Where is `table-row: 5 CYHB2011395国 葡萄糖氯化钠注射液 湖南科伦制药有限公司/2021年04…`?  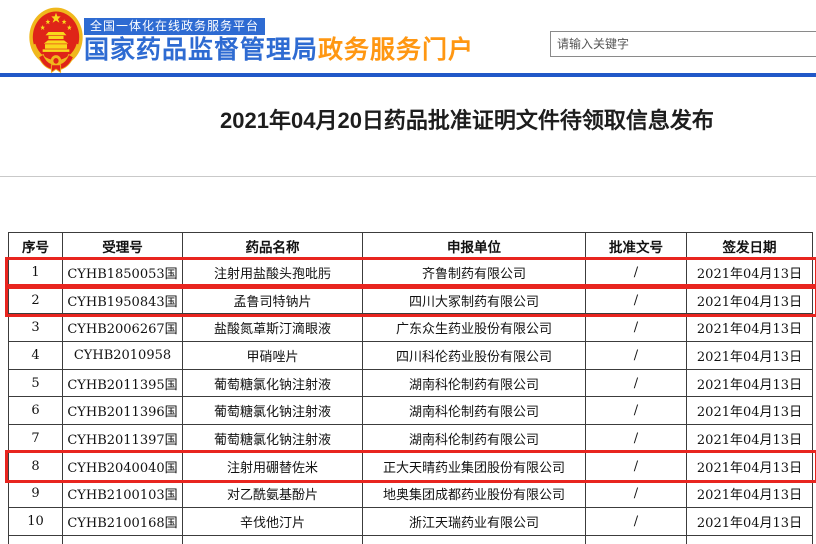 table-row: 5 CYHB2011395国 葡萄糖氯化钠注射液 湖南科伦制药有限公司/2021年04… is located at coordinates (410, 383).